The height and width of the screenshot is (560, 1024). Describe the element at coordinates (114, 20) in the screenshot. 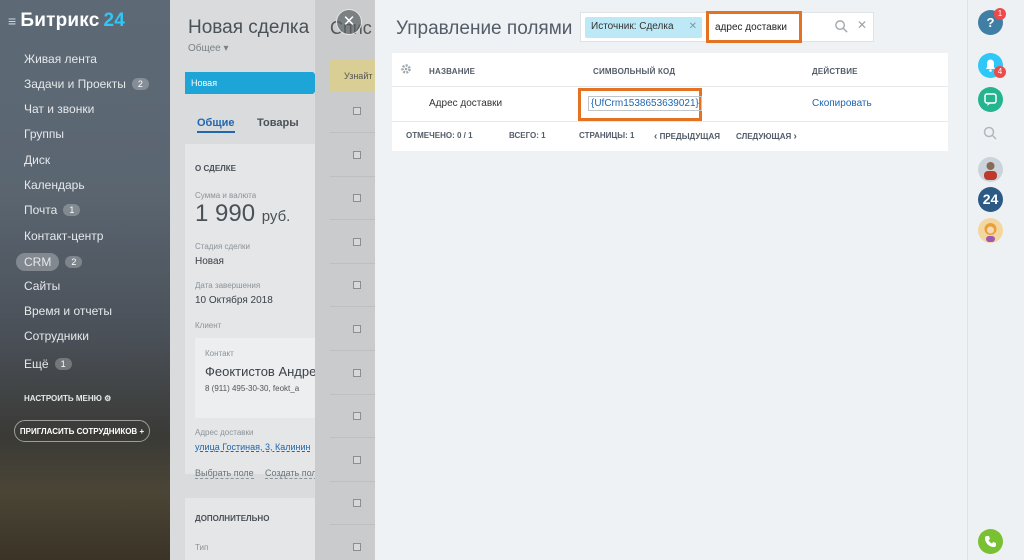

I see `logo-number: 24` at that location.